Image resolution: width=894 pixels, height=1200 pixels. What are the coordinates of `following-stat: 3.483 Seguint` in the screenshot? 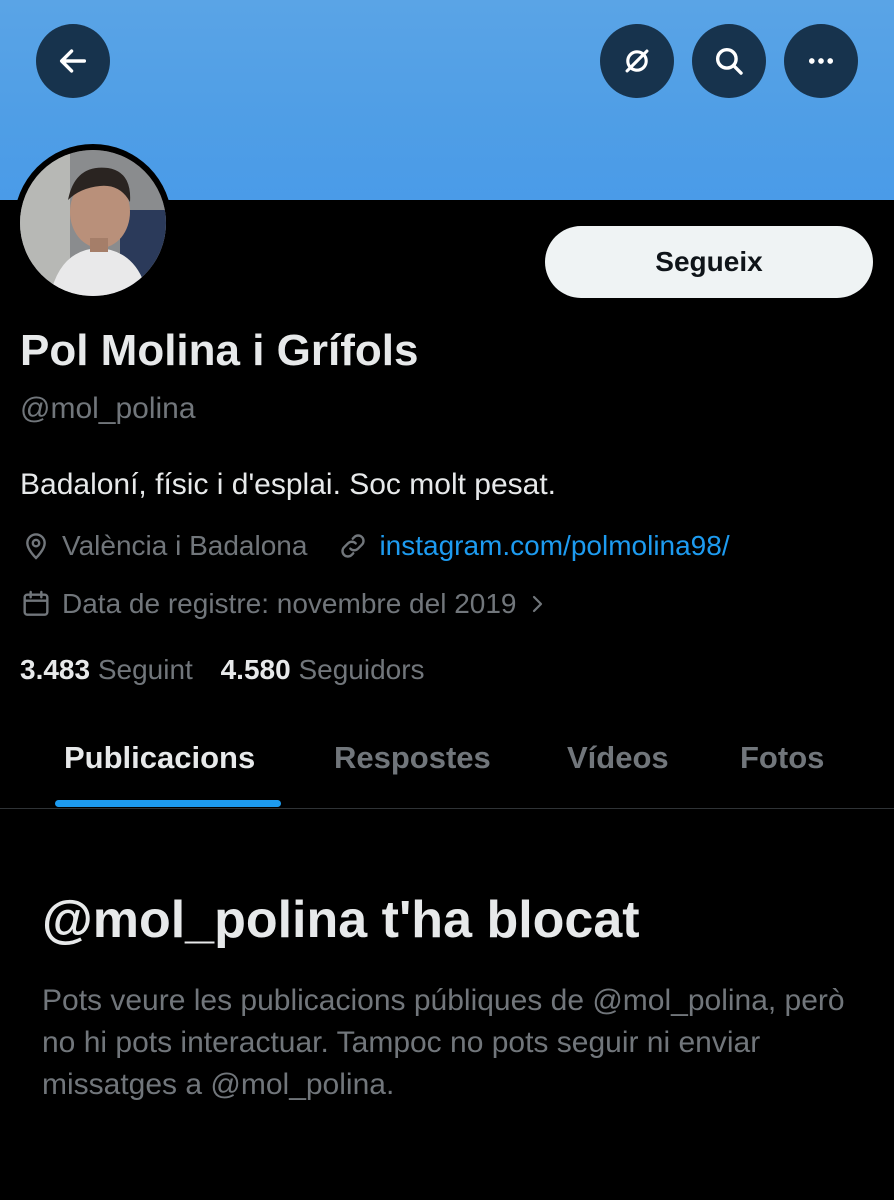 It's located at (110, 669).